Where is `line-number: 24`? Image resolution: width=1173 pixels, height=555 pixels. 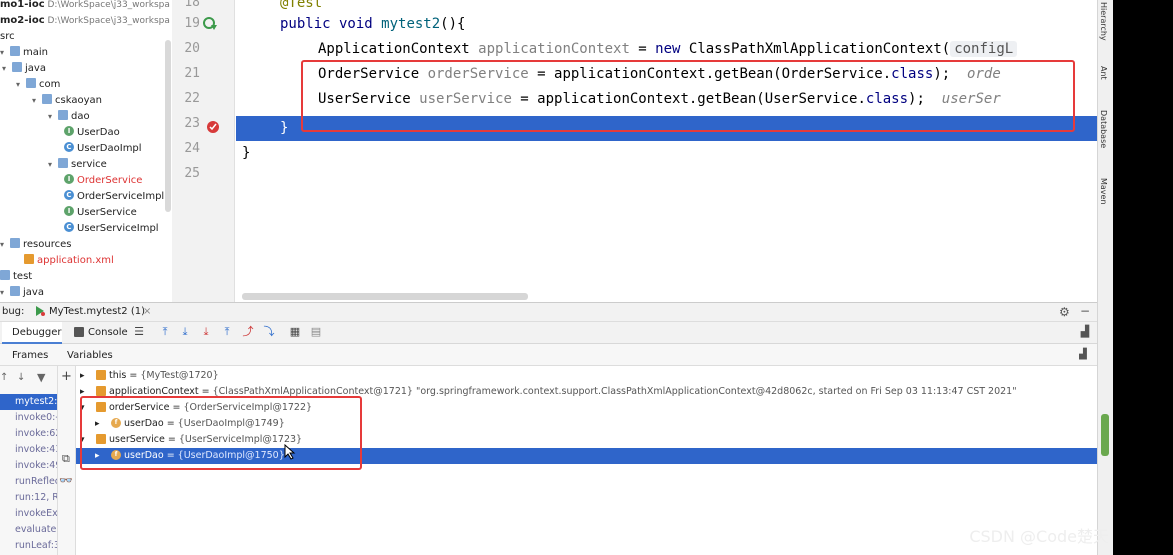
line-number: 24 is located at coordinates (192, 148).